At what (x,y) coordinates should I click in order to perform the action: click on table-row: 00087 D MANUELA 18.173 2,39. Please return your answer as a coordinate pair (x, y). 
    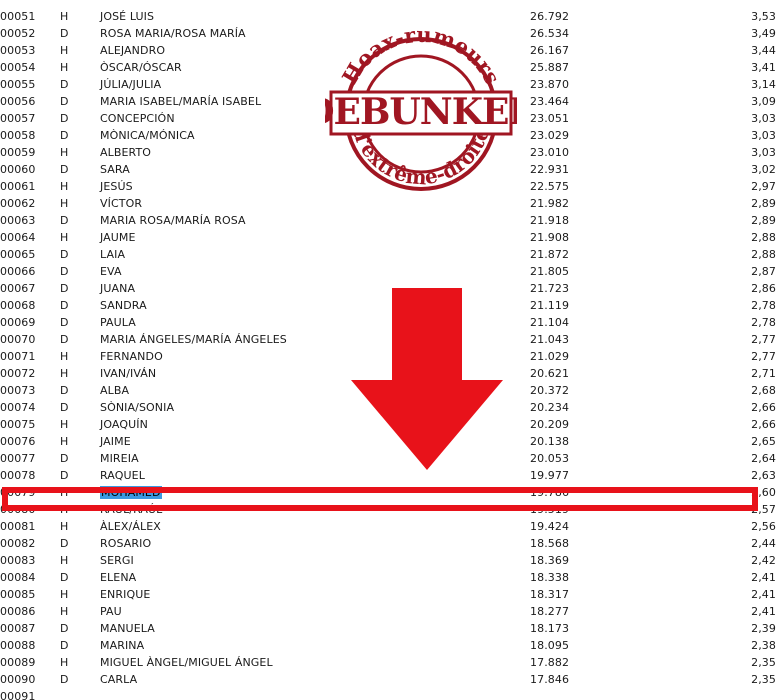
    Looking at the image, I should click on (388, 628).